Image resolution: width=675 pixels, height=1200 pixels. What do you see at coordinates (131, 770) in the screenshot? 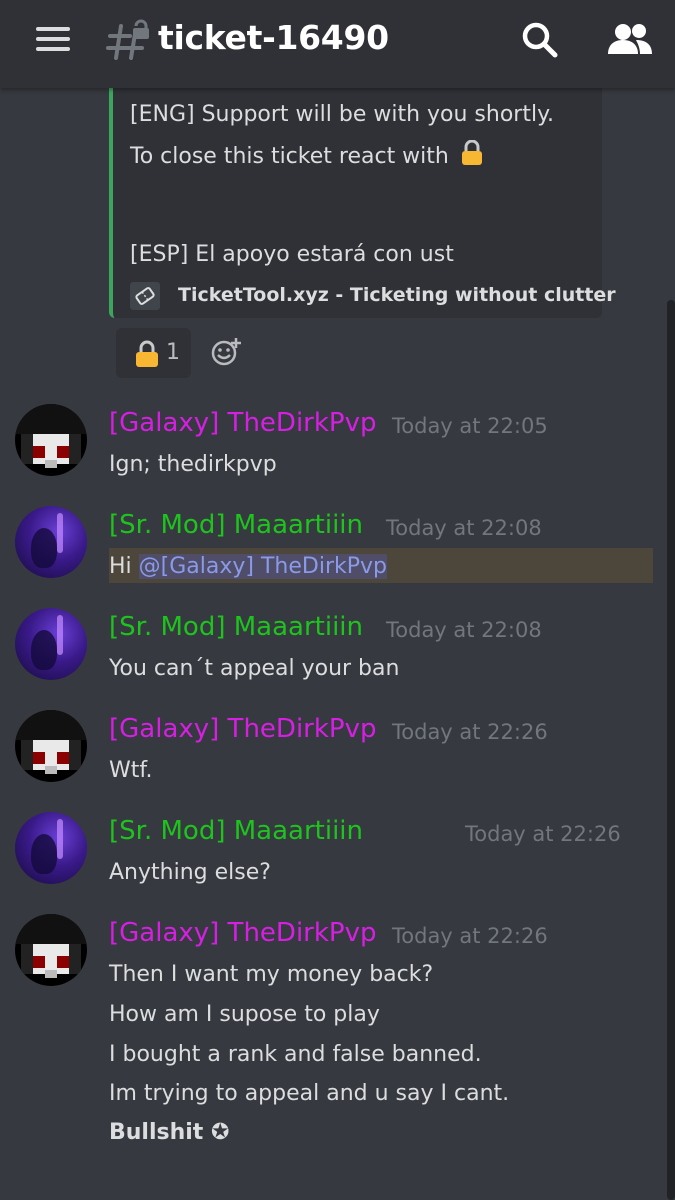
I see `message-text: Wtf.` at bounding box center [131, 770].